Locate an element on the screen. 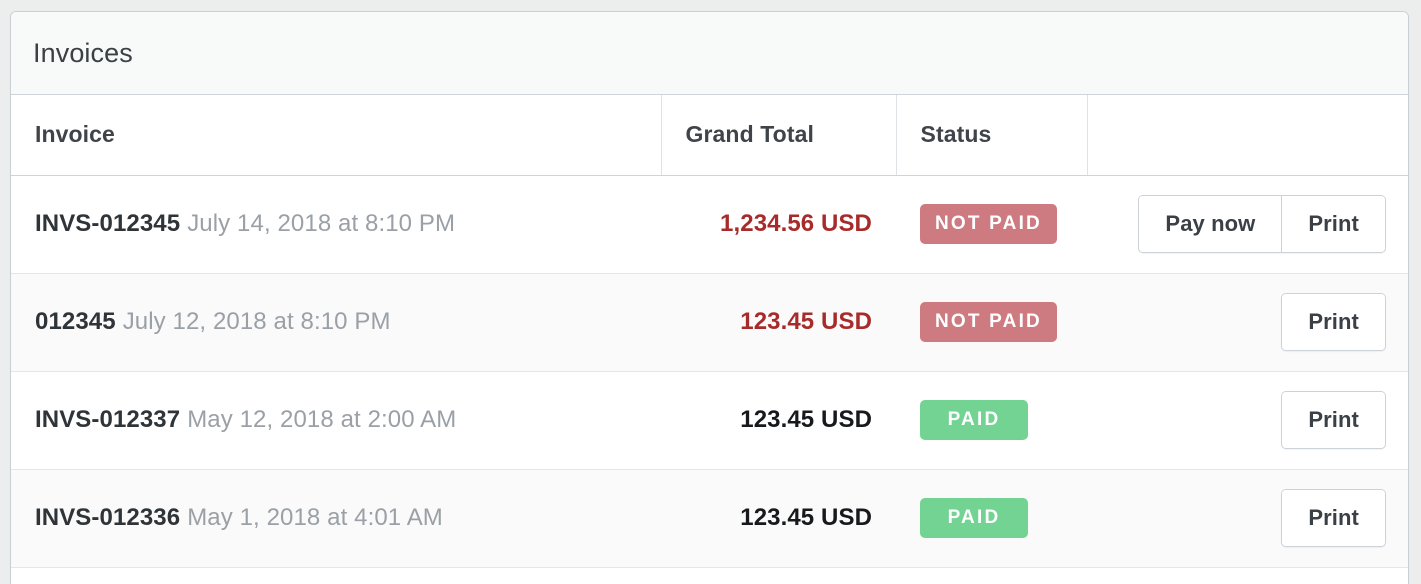 The image size is (1421, 584). invoice-number: INVS-012336 is located at coordinates (107, 517).